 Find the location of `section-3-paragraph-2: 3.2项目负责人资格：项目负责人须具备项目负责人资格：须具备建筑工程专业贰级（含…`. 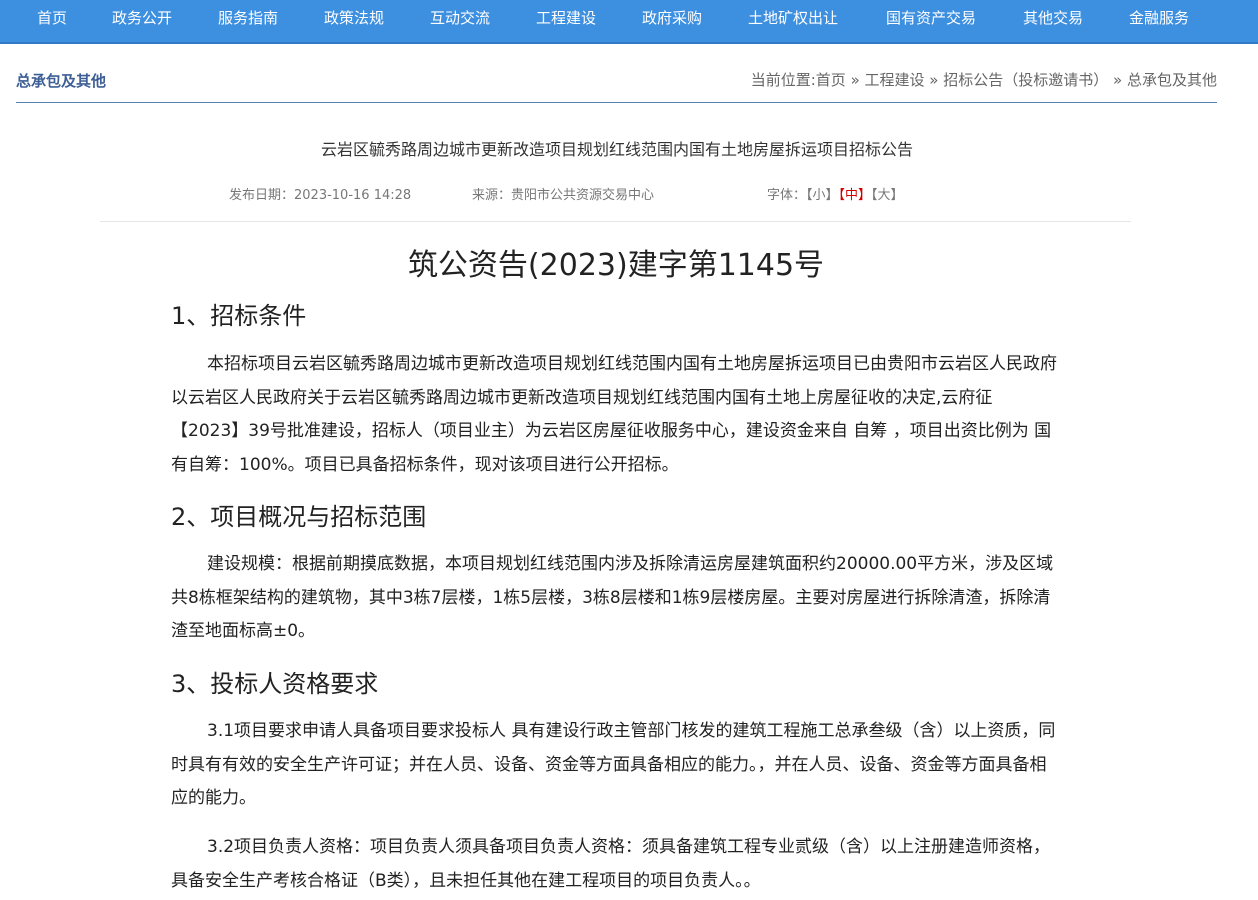

section-3-paragraph-2: 3.2项目负责人资格：项目负责人须具备项目负责人资格：须具备建筑工程专业贰级（含… is located at coordinates (611, 864).